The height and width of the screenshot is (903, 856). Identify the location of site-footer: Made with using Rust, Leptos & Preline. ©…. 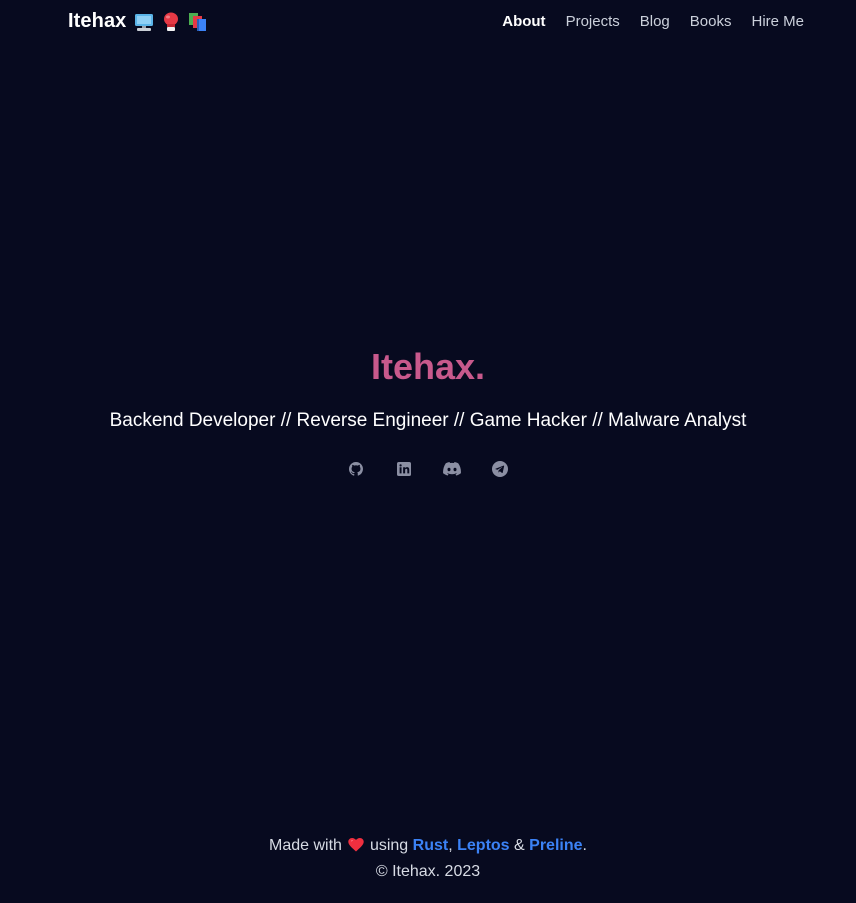
(428, 859).